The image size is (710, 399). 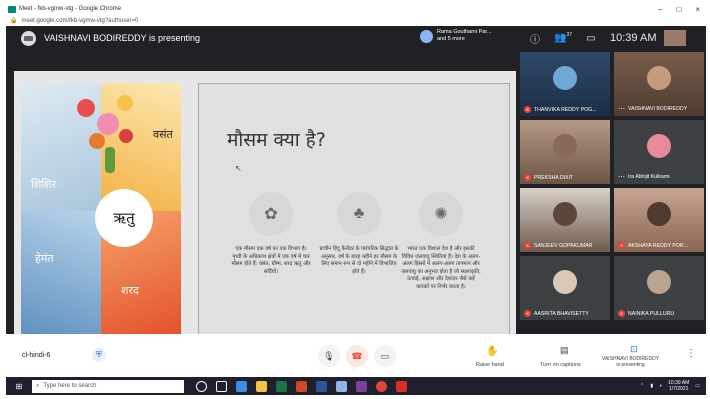 What do you see at coordinates (401, 386) in the screenshot?
I see `acrobat-icon` at bounding box center [401, 386].